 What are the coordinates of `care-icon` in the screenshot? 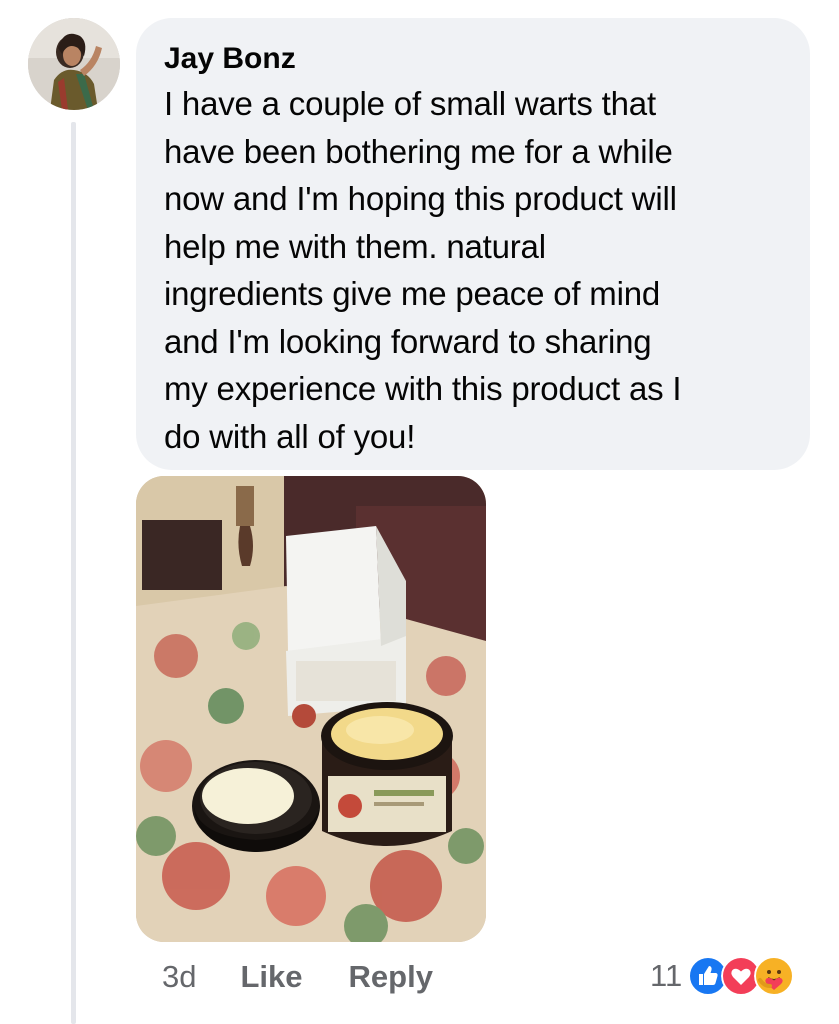 It's located at (774, 976).